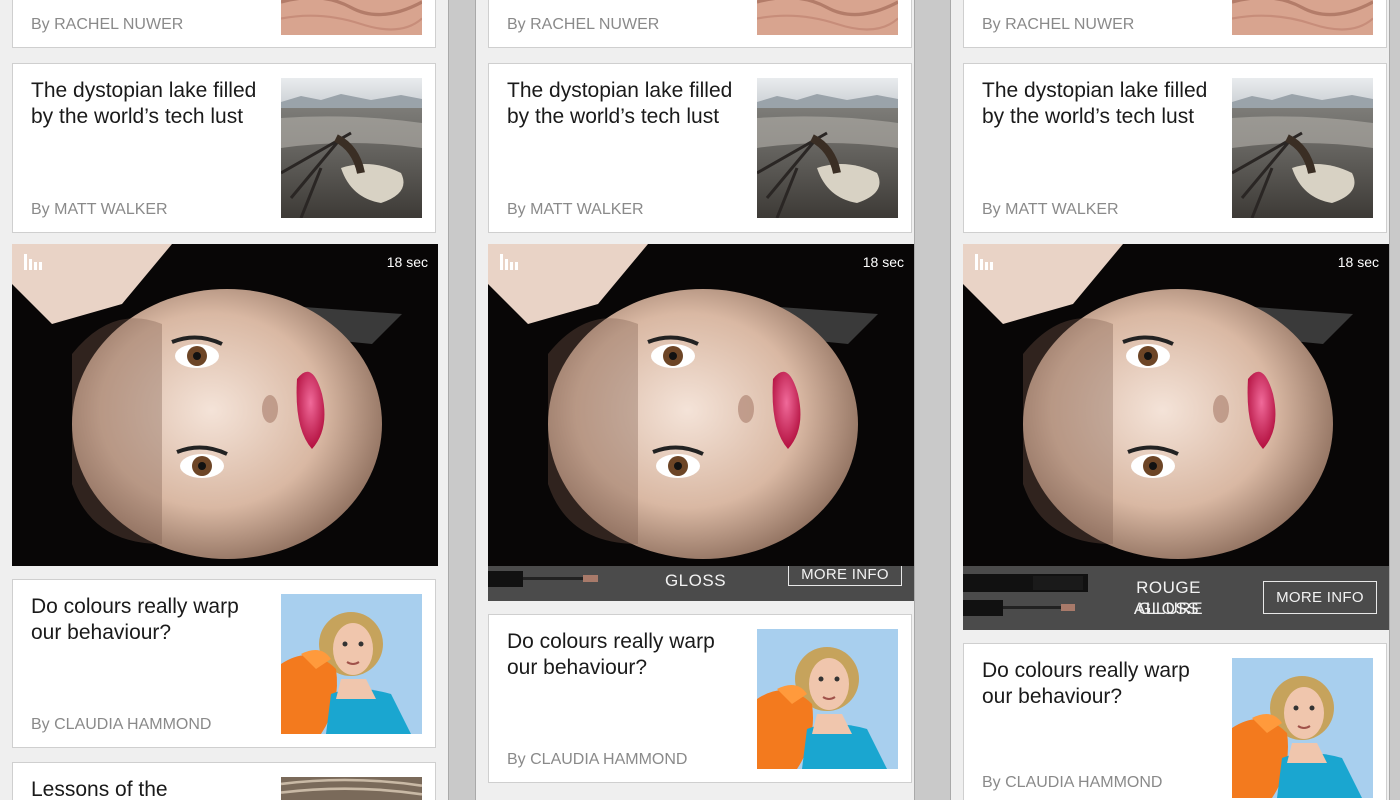 Image resolution: width=1400 pixels, height=800 pixels. I want to click on ad-banner: GLOSS MORE INFO, so click(701, 583).